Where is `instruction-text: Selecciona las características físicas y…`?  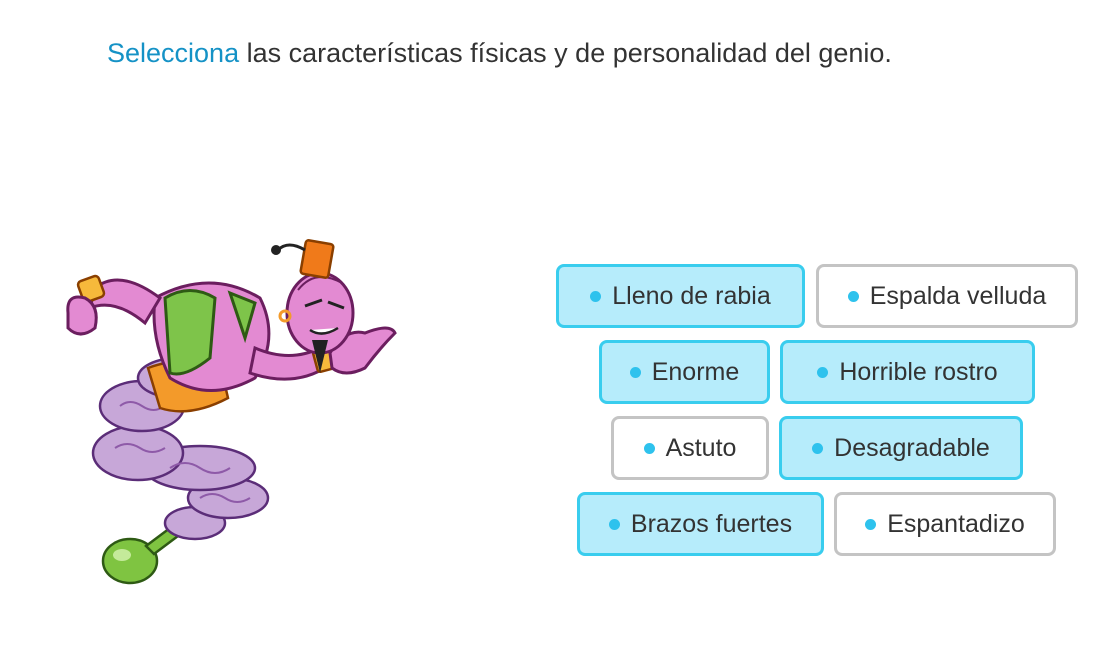
instruction-text: Selecciona las características físicas y… is located at coordinates (499, 53).